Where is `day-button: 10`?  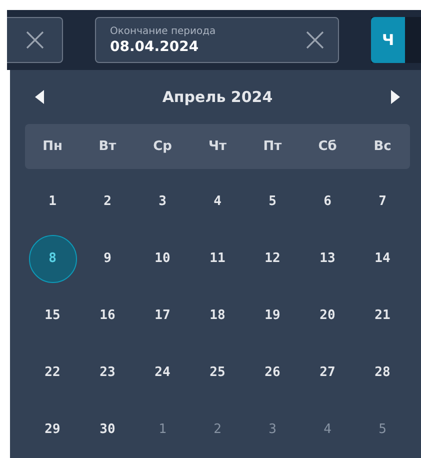
day-button: 10 is located at coordinates (162, 258).